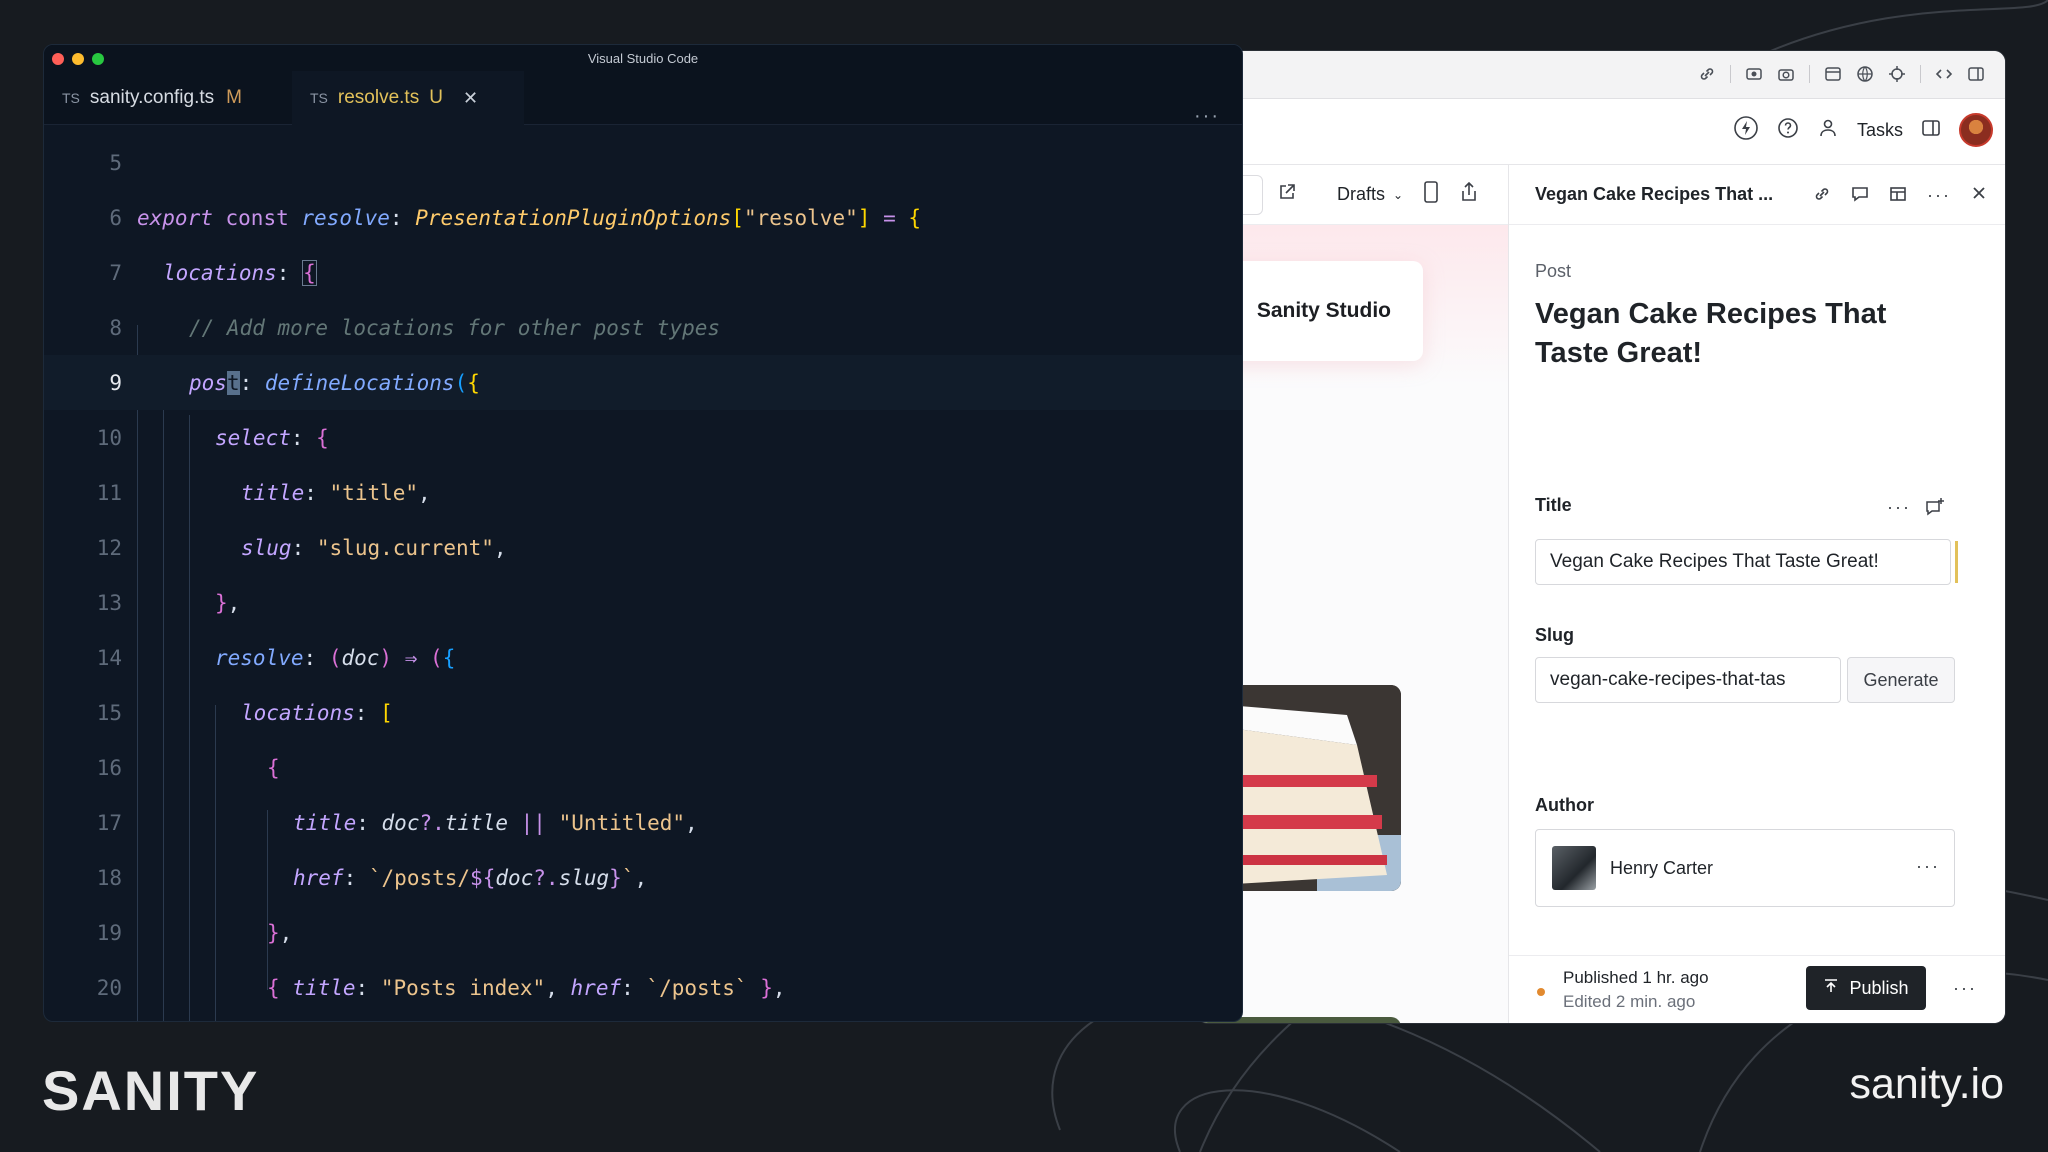 This screenshot has height=1152, width=2048. What do you see at coordinates (115, 382) in the screenshot?
I see `line-number: 9` at bounding box center [115, 382].